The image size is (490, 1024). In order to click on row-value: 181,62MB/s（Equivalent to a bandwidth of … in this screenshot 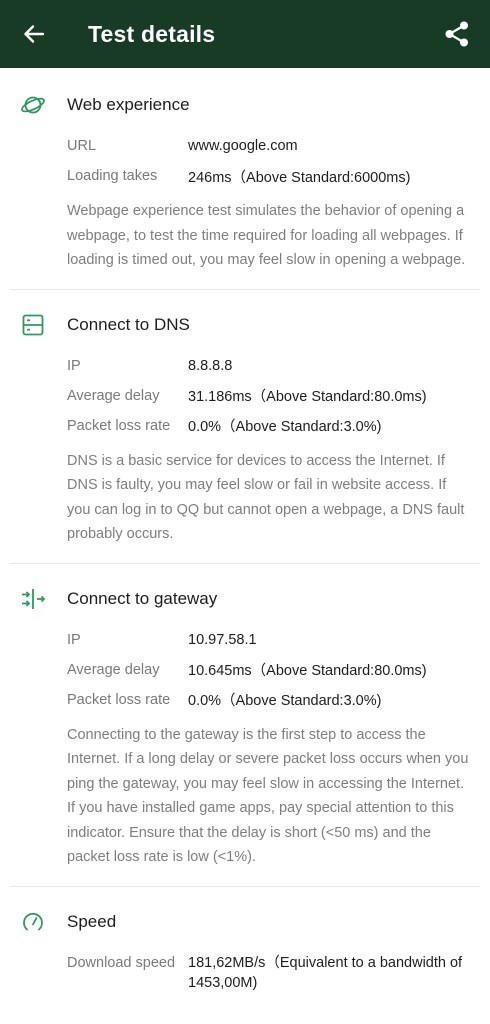, I will do `click(325, 972)`.